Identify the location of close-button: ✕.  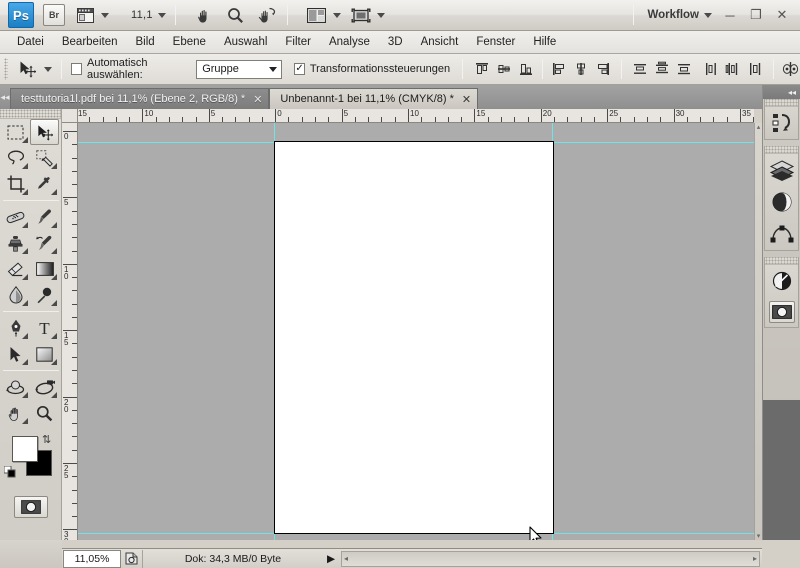
(782, 15).